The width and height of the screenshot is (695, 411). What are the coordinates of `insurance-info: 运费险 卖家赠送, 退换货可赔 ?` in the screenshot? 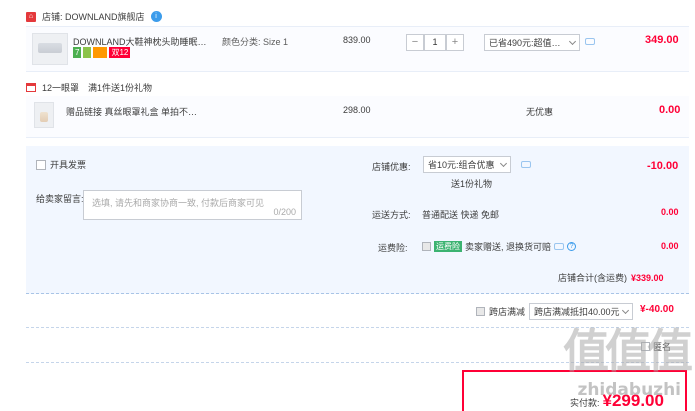 It's located at (499, 246).